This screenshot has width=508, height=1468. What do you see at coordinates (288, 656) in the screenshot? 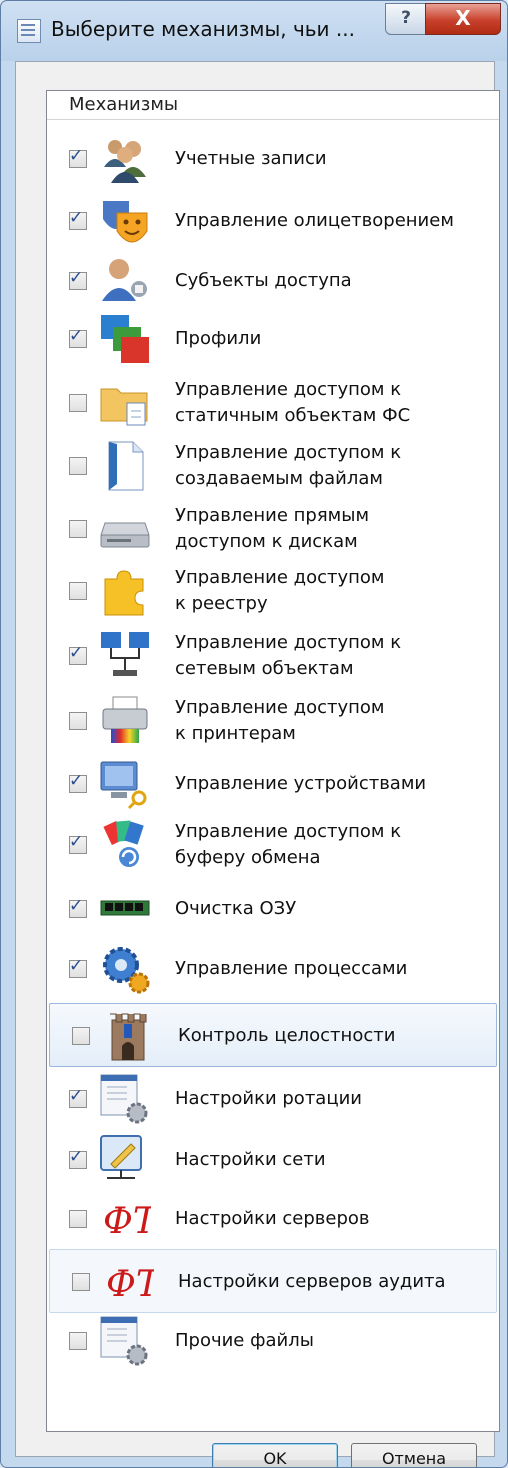
I see `mechanism-label: Управление доступом к сетевым объектам` at bounding box center [288, 656].